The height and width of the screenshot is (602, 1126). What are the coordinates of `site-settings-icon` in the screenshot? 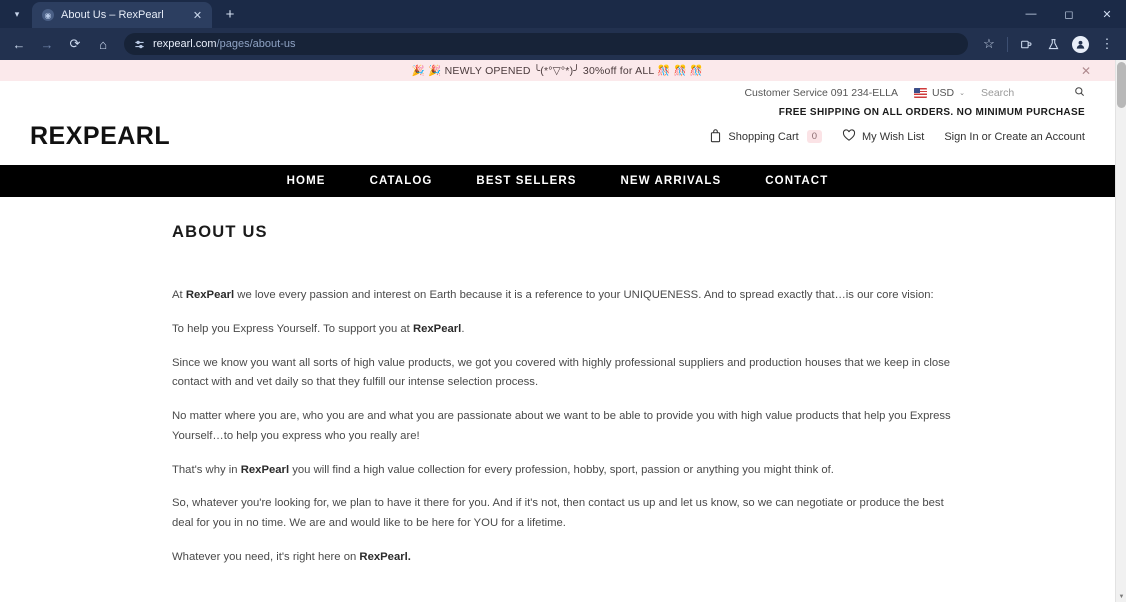 It's located at (139, 44).